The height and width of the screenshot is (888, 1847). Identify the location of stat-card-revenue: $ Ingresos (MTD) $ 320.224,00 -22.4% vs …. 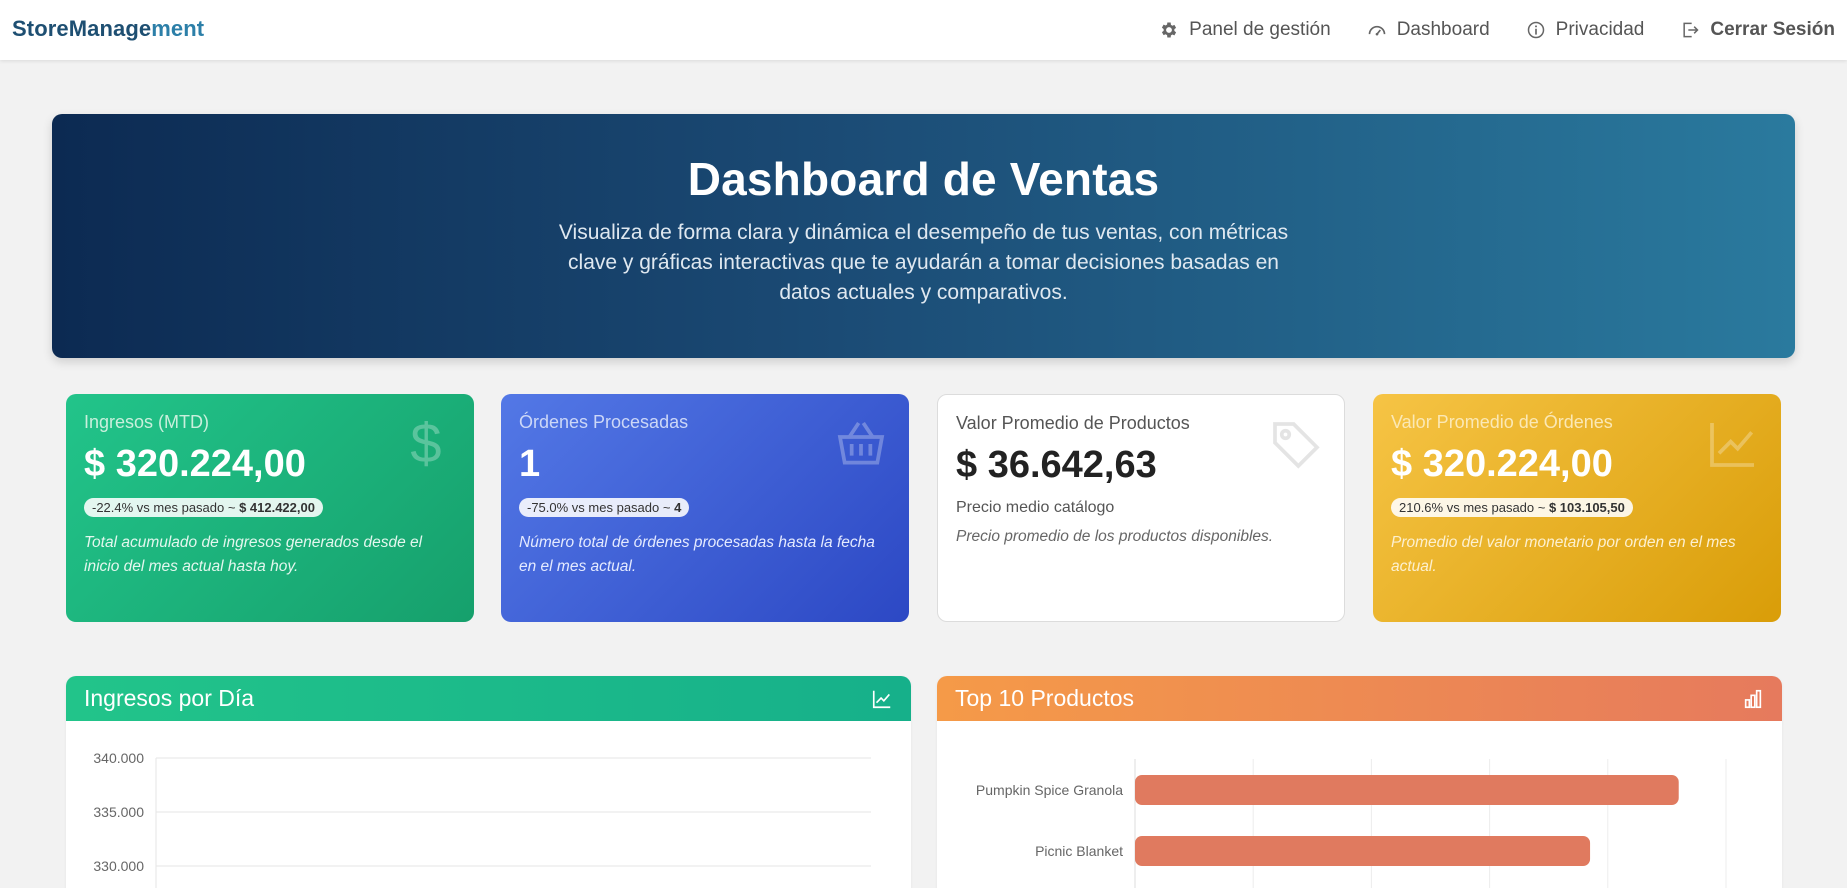
(270, 508).